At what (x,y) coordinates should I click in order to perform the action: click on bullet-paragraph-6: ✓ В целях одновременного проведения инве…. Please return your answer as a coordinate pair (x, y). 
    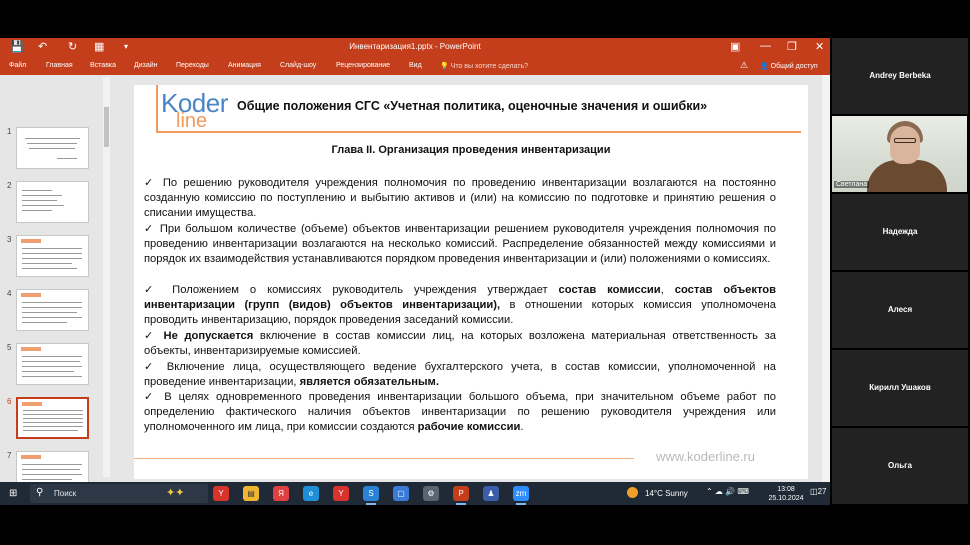
    Looking at the image, I should click on (460, 412).